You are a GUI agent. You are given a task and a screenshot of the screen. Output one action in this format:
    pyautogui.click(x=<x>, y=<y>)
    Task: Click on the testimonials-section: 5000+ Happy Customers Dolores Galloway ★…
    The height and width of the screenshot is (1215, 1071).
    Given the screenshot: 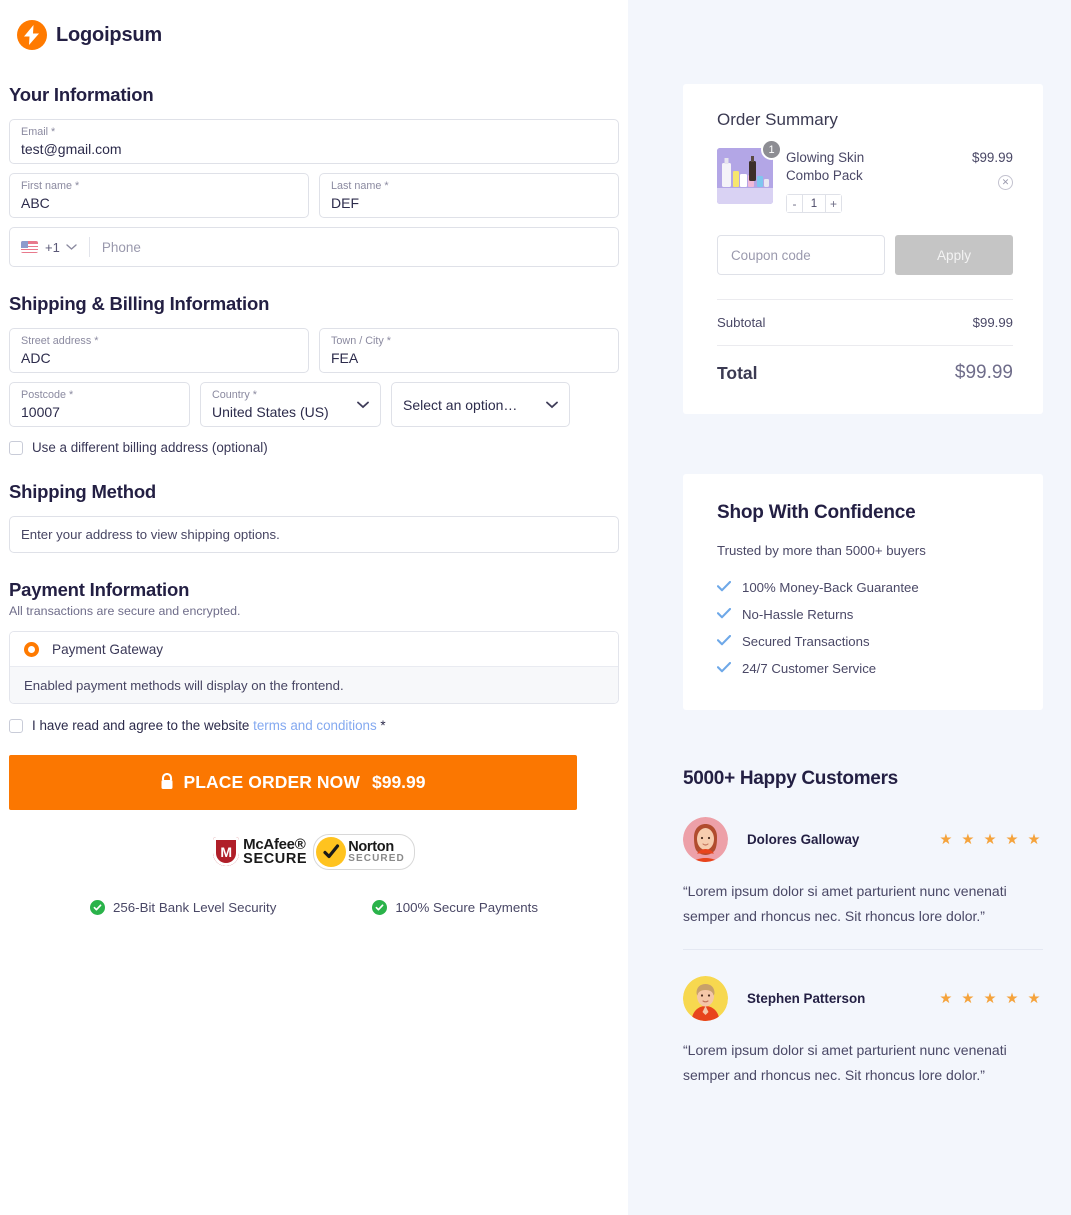 What is the action you would take?
    pyautogui.click(x=863, y=928)
    